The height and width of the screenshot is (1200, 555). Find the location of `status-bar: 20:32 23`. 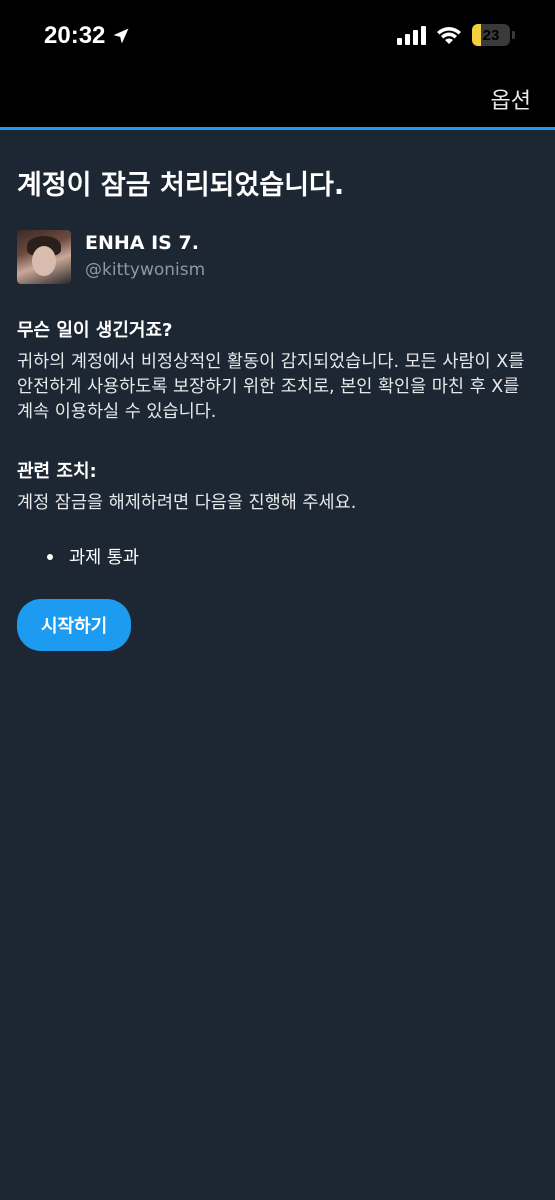

status-bar: 20:32 23 is located at coordinates (277, 37).